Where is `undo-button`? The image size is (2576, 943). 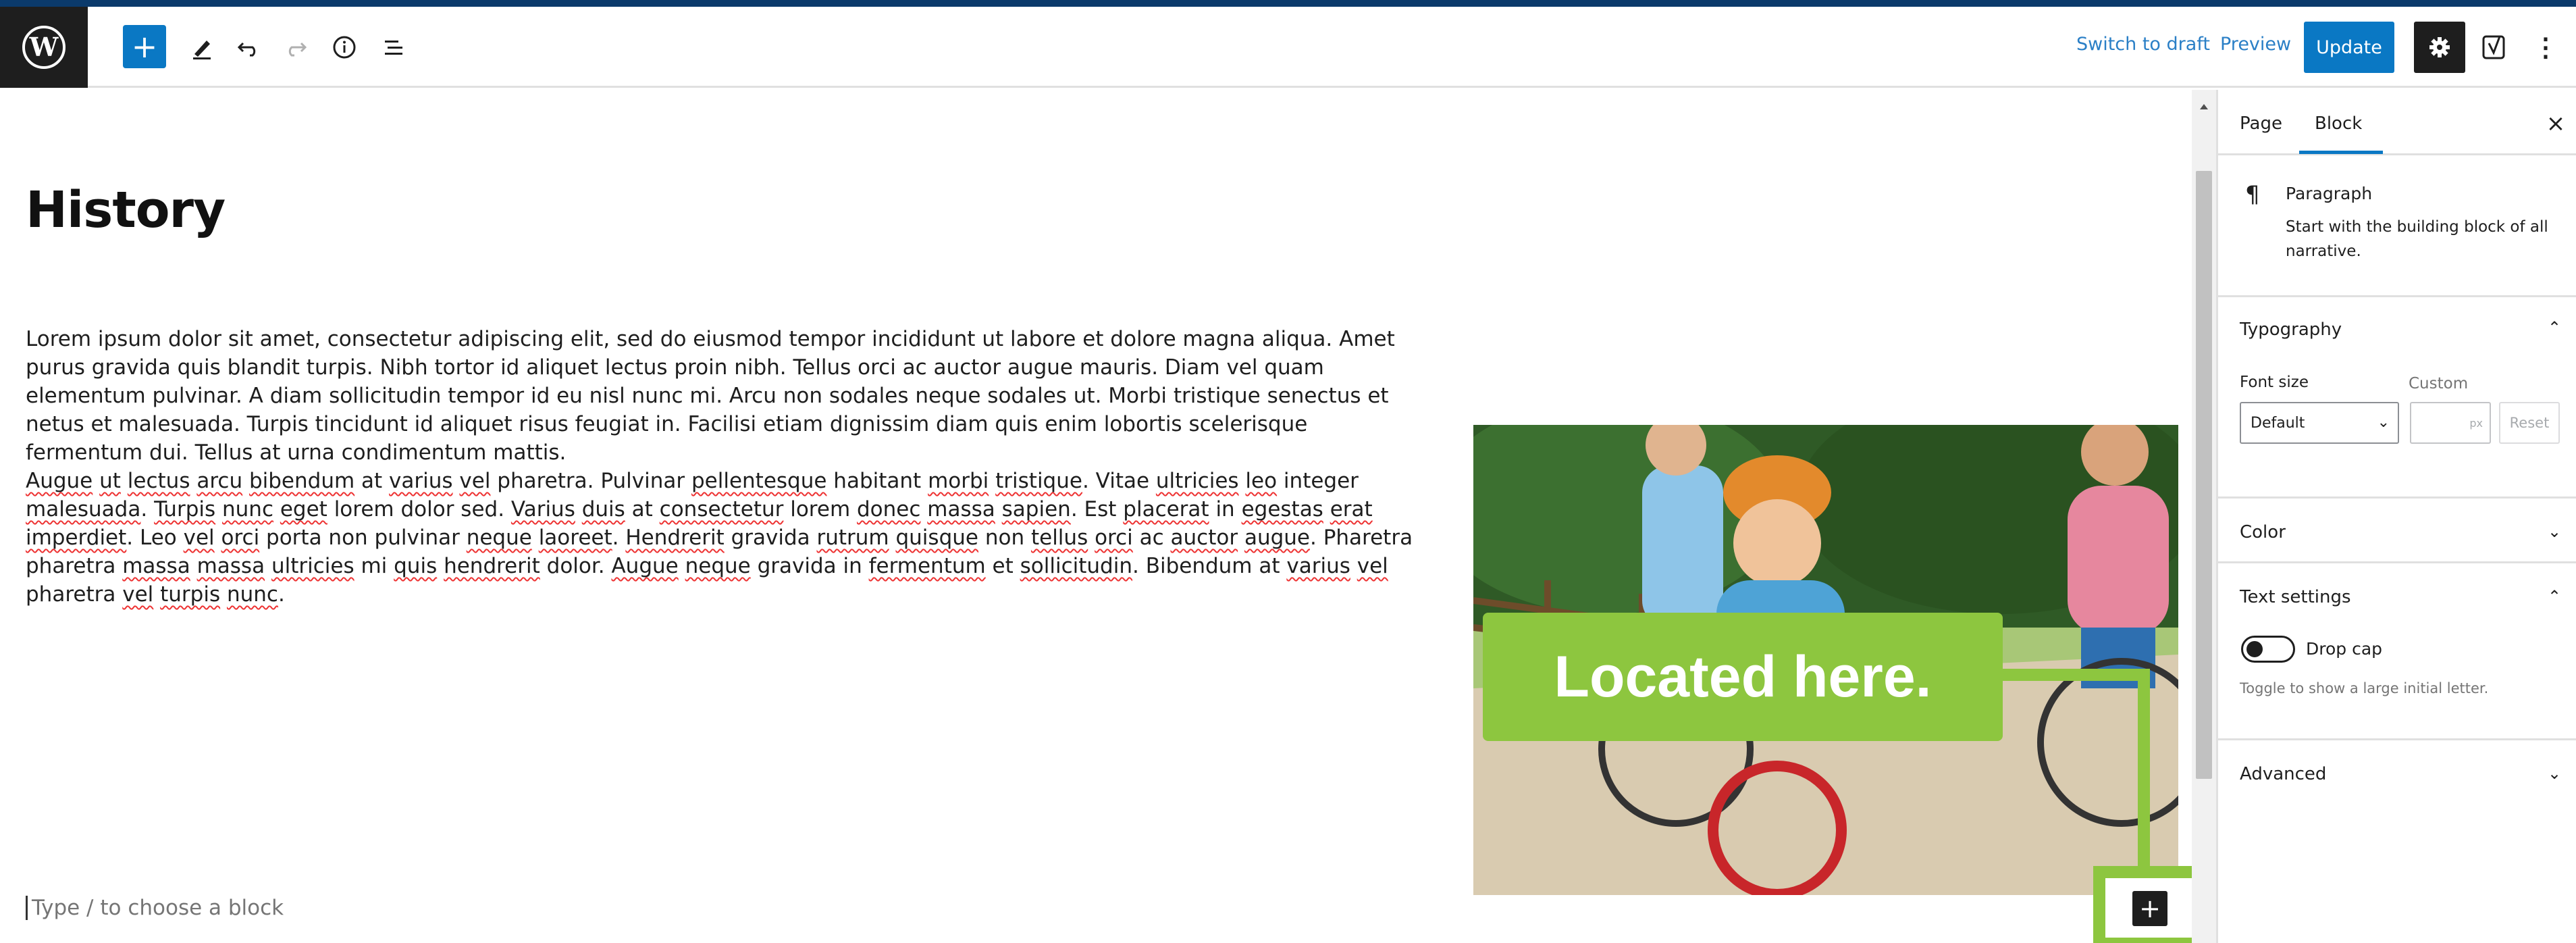 undo-button is located at coordinates (248, 47).